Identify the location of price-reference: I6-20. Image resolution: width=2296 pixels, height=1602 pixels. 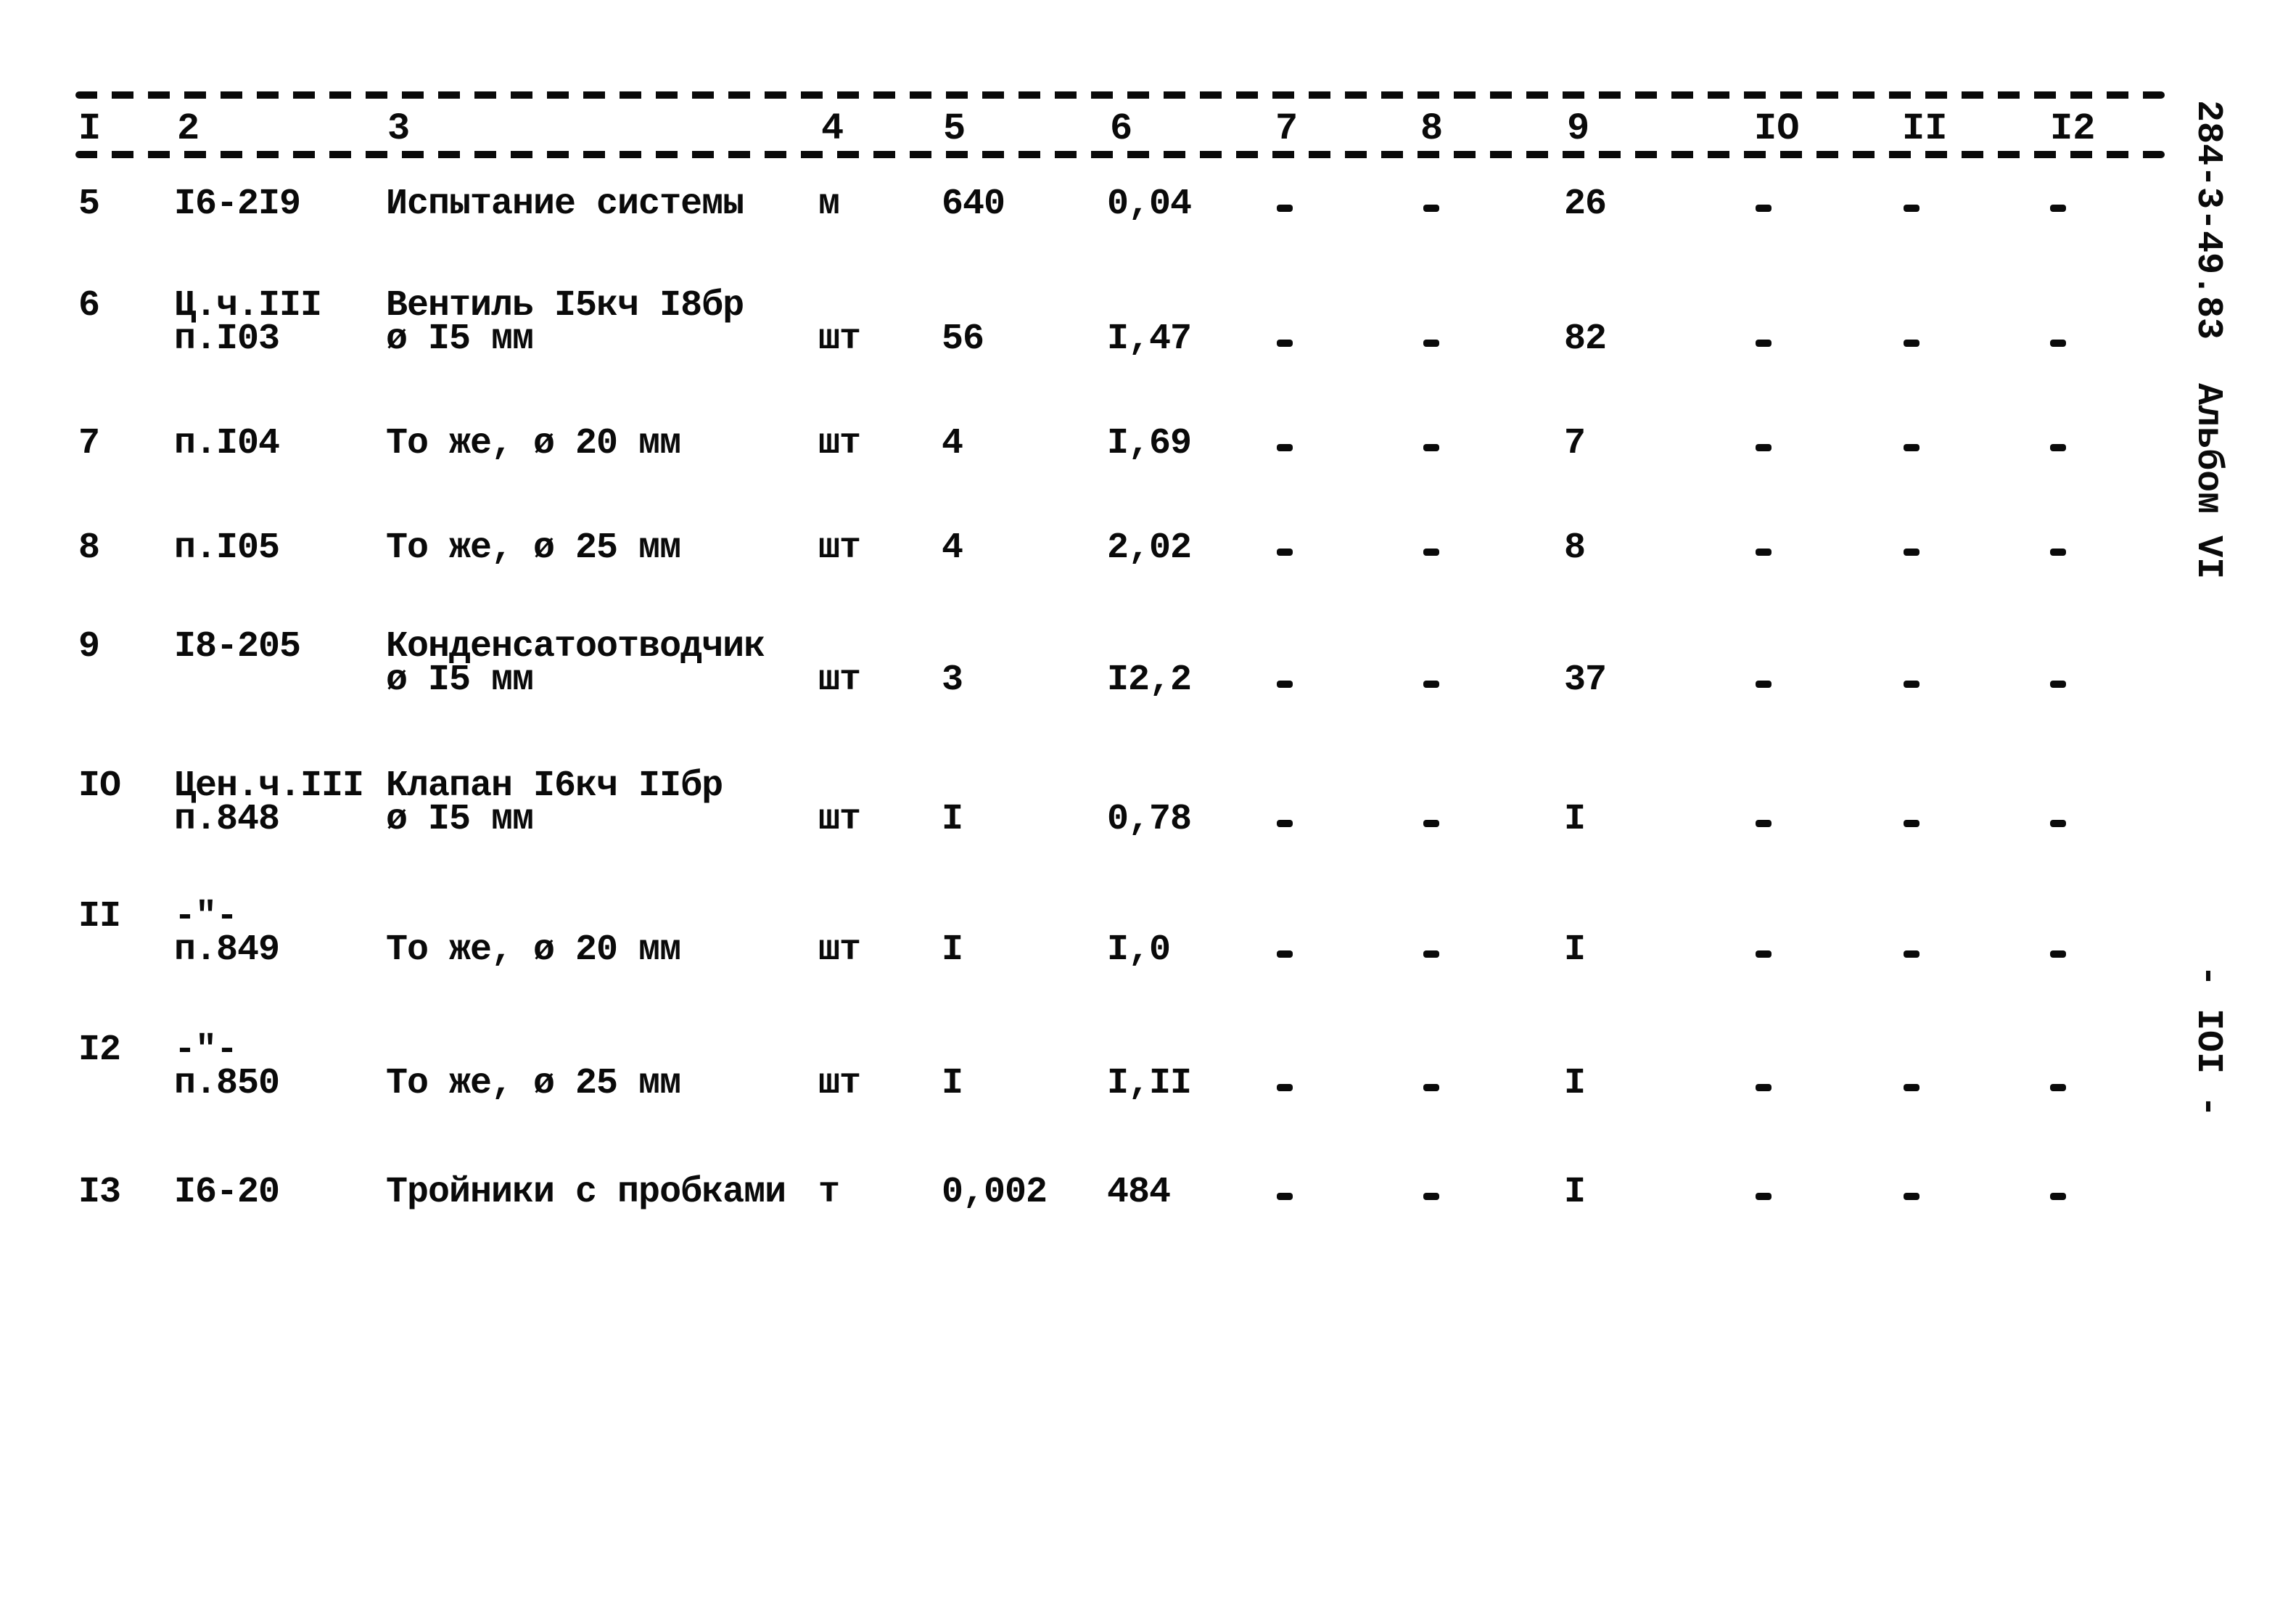
(227, 1192).